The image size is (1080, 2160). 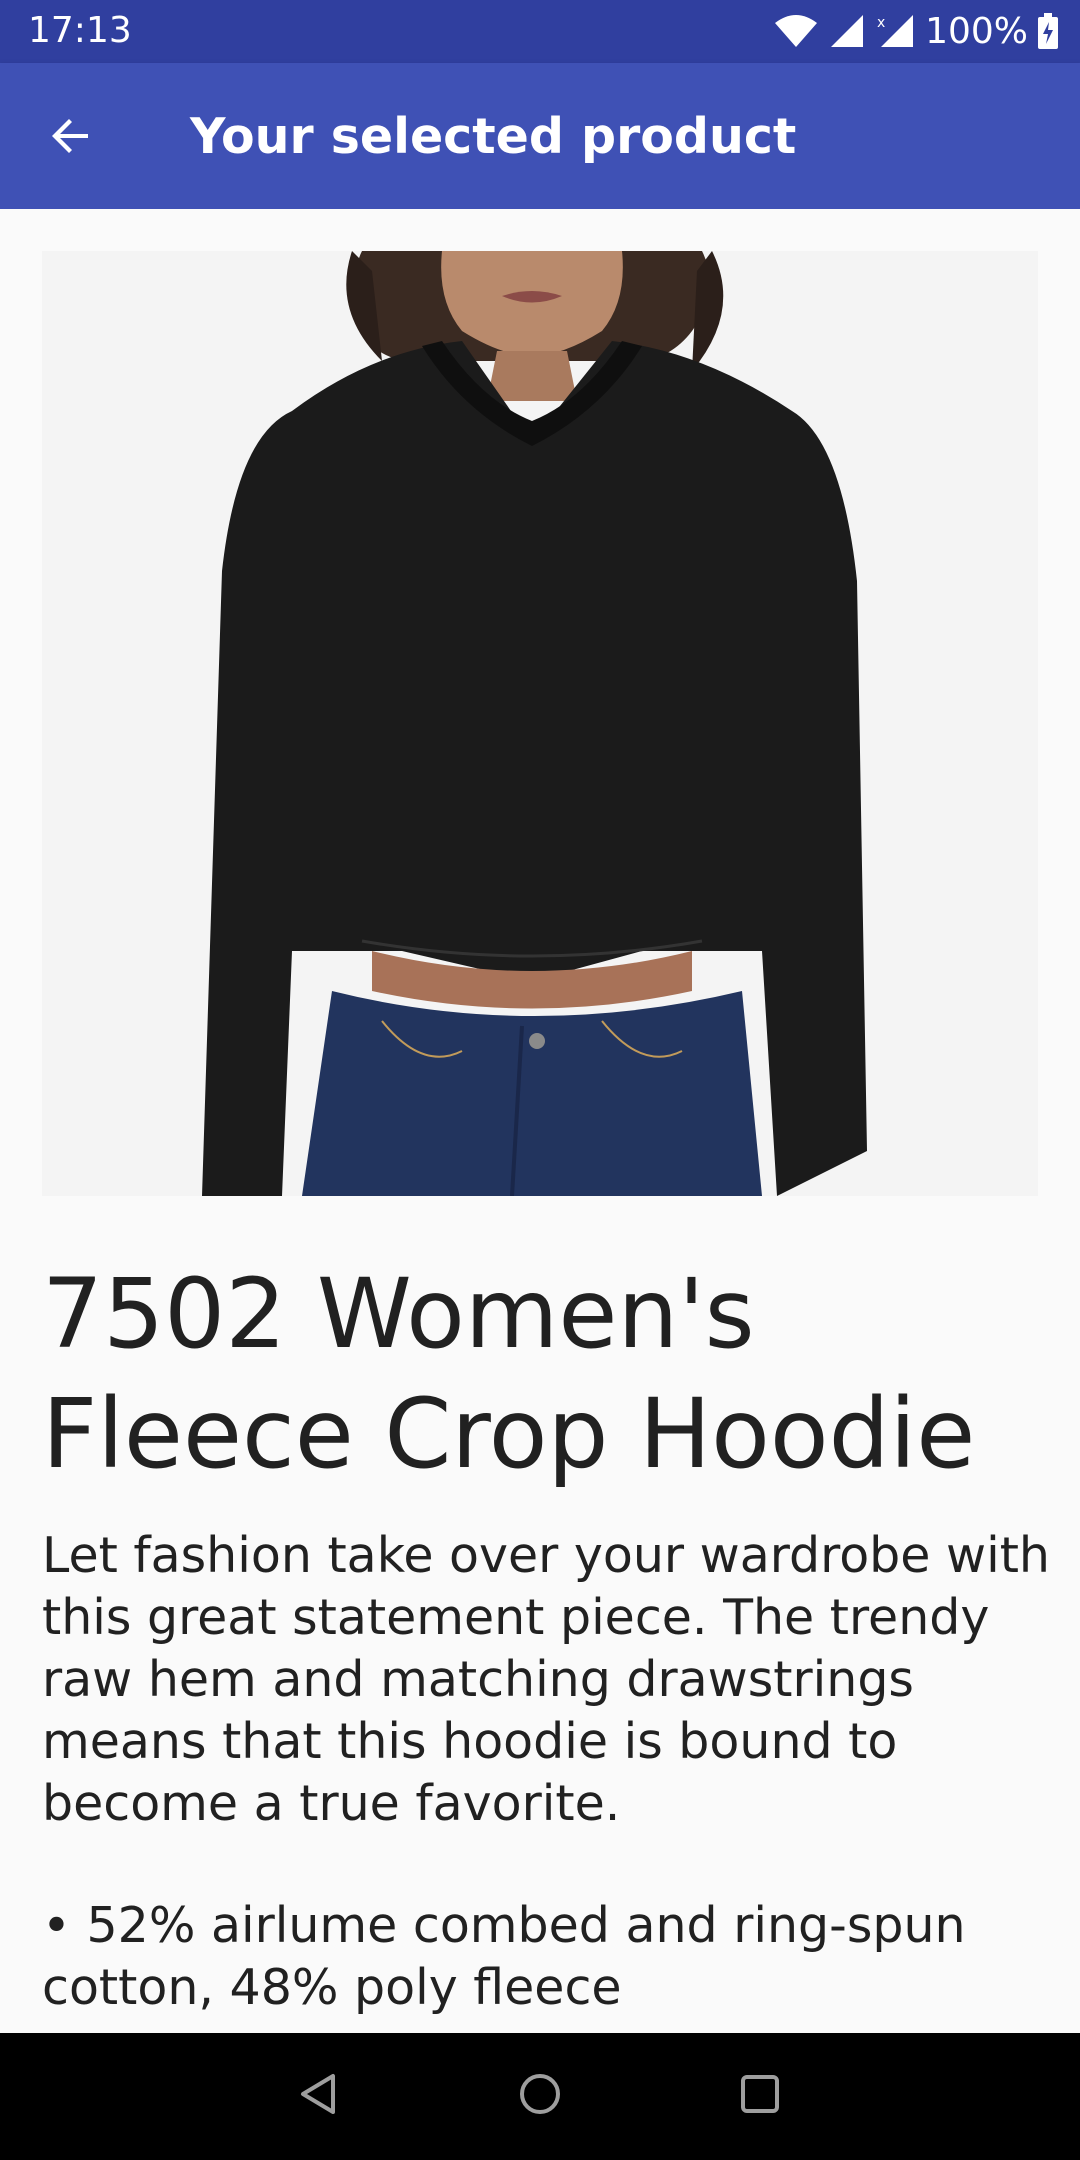 What do you see at coordinates (847, 31) in the screenshot?
I see `signal-icon` at bounding box center [847, 31].